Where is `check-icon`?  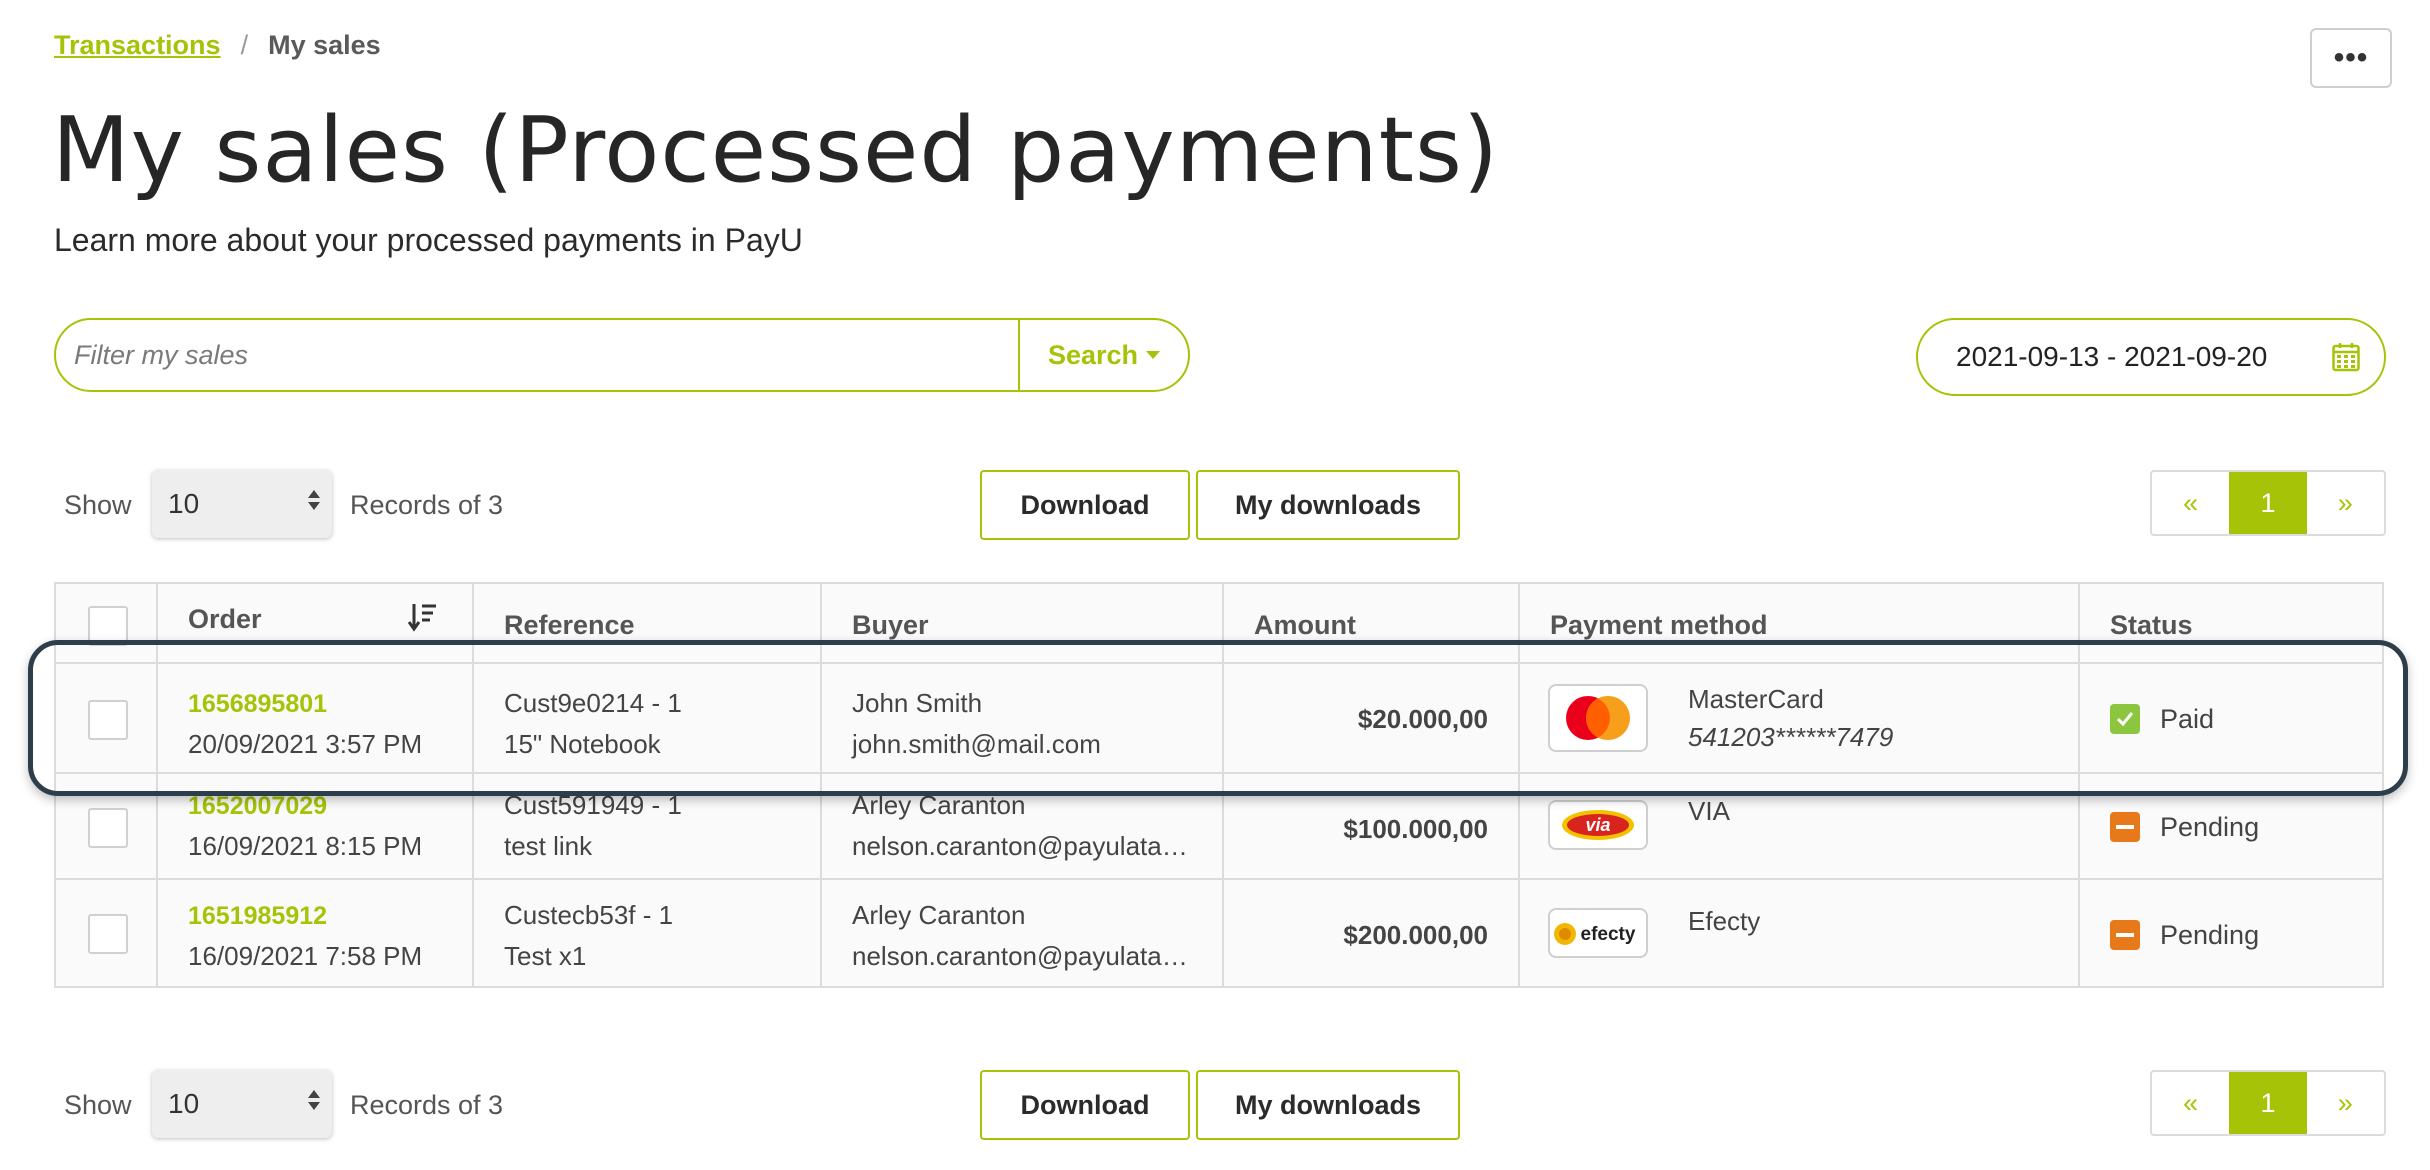 check-icon is located at coordinates (2125, 719).